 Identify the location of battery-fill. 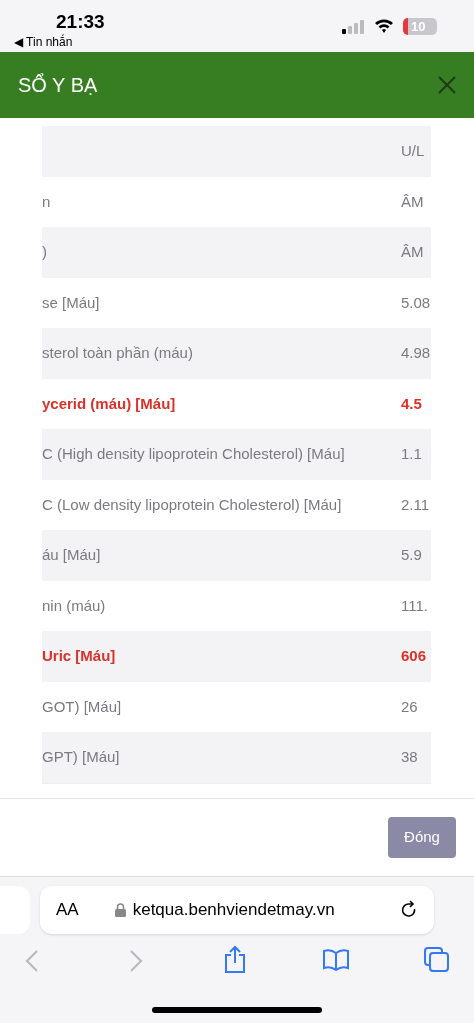
(405, 26).